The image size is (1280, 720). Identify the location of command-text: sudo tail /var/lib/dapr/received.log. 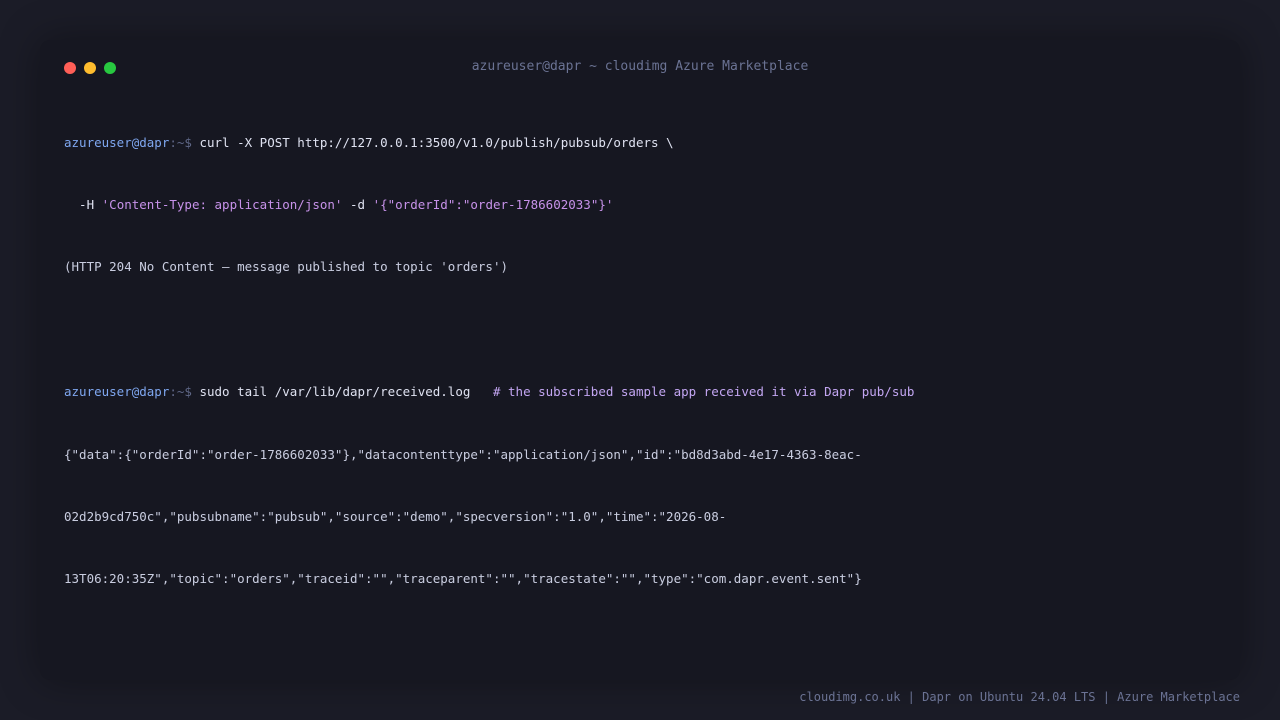
(342, 392).